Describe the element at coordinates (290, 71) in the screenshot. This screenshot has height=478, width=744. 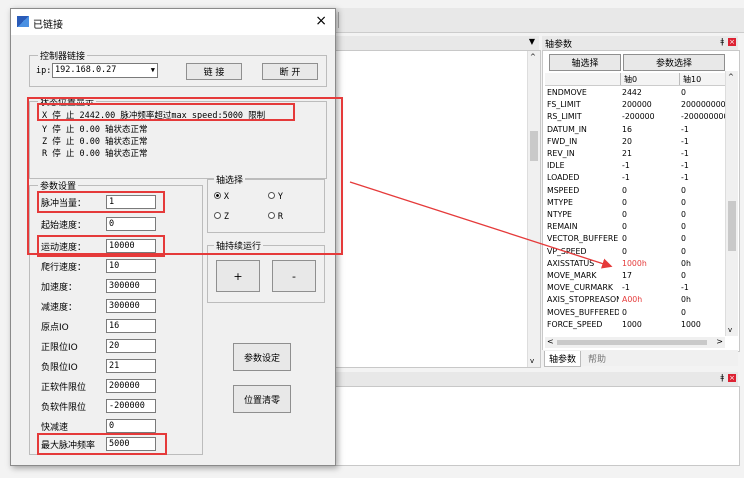
I see `disconnect-button: 断 开` at that location.